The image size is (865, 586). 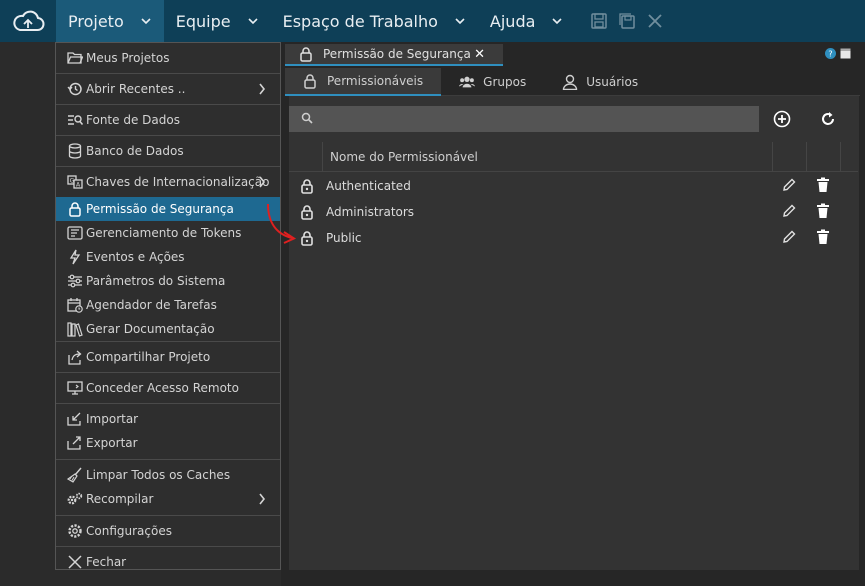 I want to click on subtab-usuarios: Usuários, so click(x=600, y=82).